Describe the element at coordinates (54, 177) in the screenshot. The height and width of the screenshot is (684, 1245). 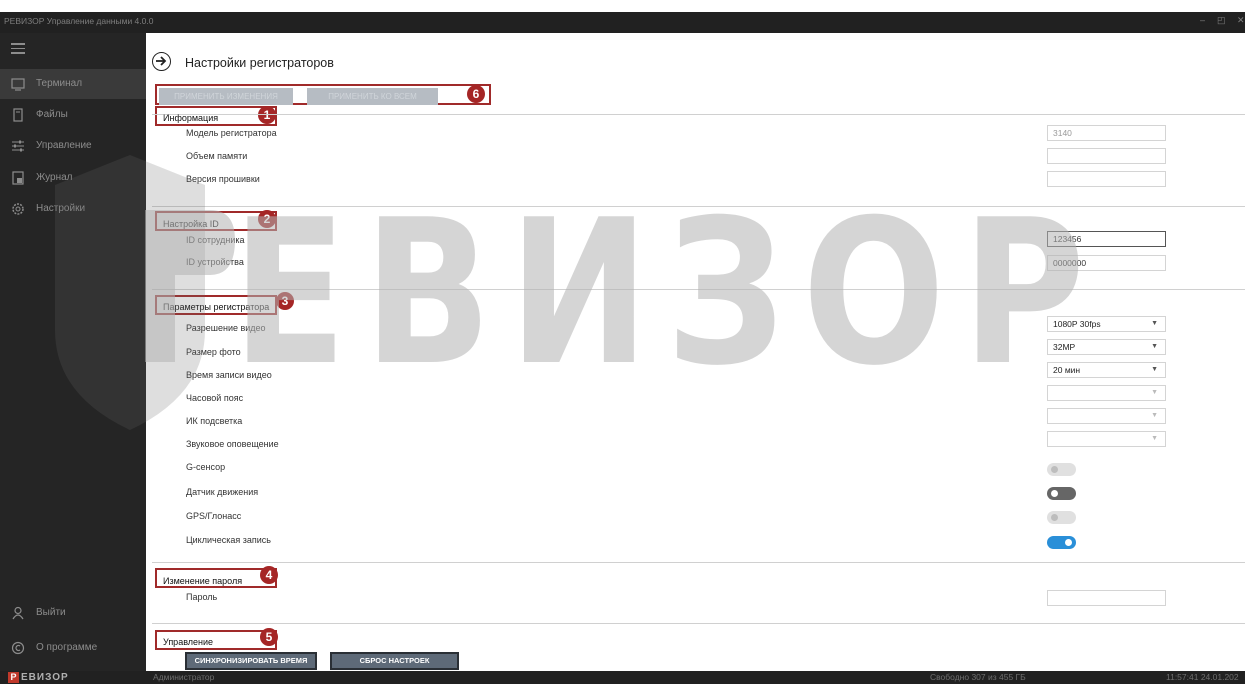
I see `sidebar-item-label: Журнал` at that location.